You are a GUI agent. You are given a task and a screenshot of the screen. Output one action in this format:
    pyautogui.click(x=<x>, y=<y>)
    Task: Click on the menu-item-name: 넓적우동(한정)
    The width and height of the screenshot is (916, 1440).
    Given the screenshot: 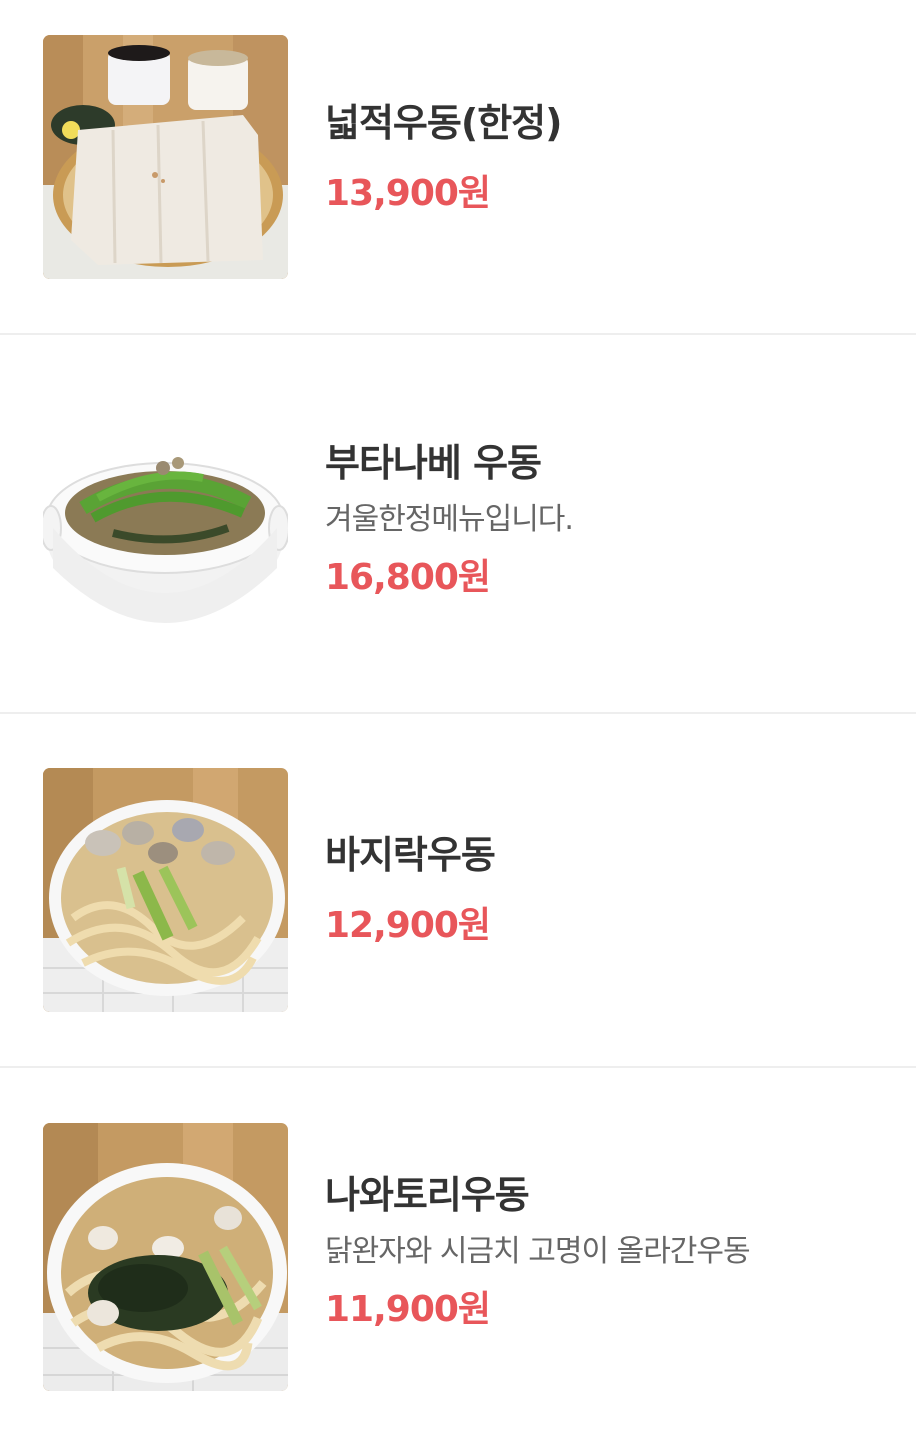 What is the action you would take?
    pyautogui.click(x=444, y=123)
    